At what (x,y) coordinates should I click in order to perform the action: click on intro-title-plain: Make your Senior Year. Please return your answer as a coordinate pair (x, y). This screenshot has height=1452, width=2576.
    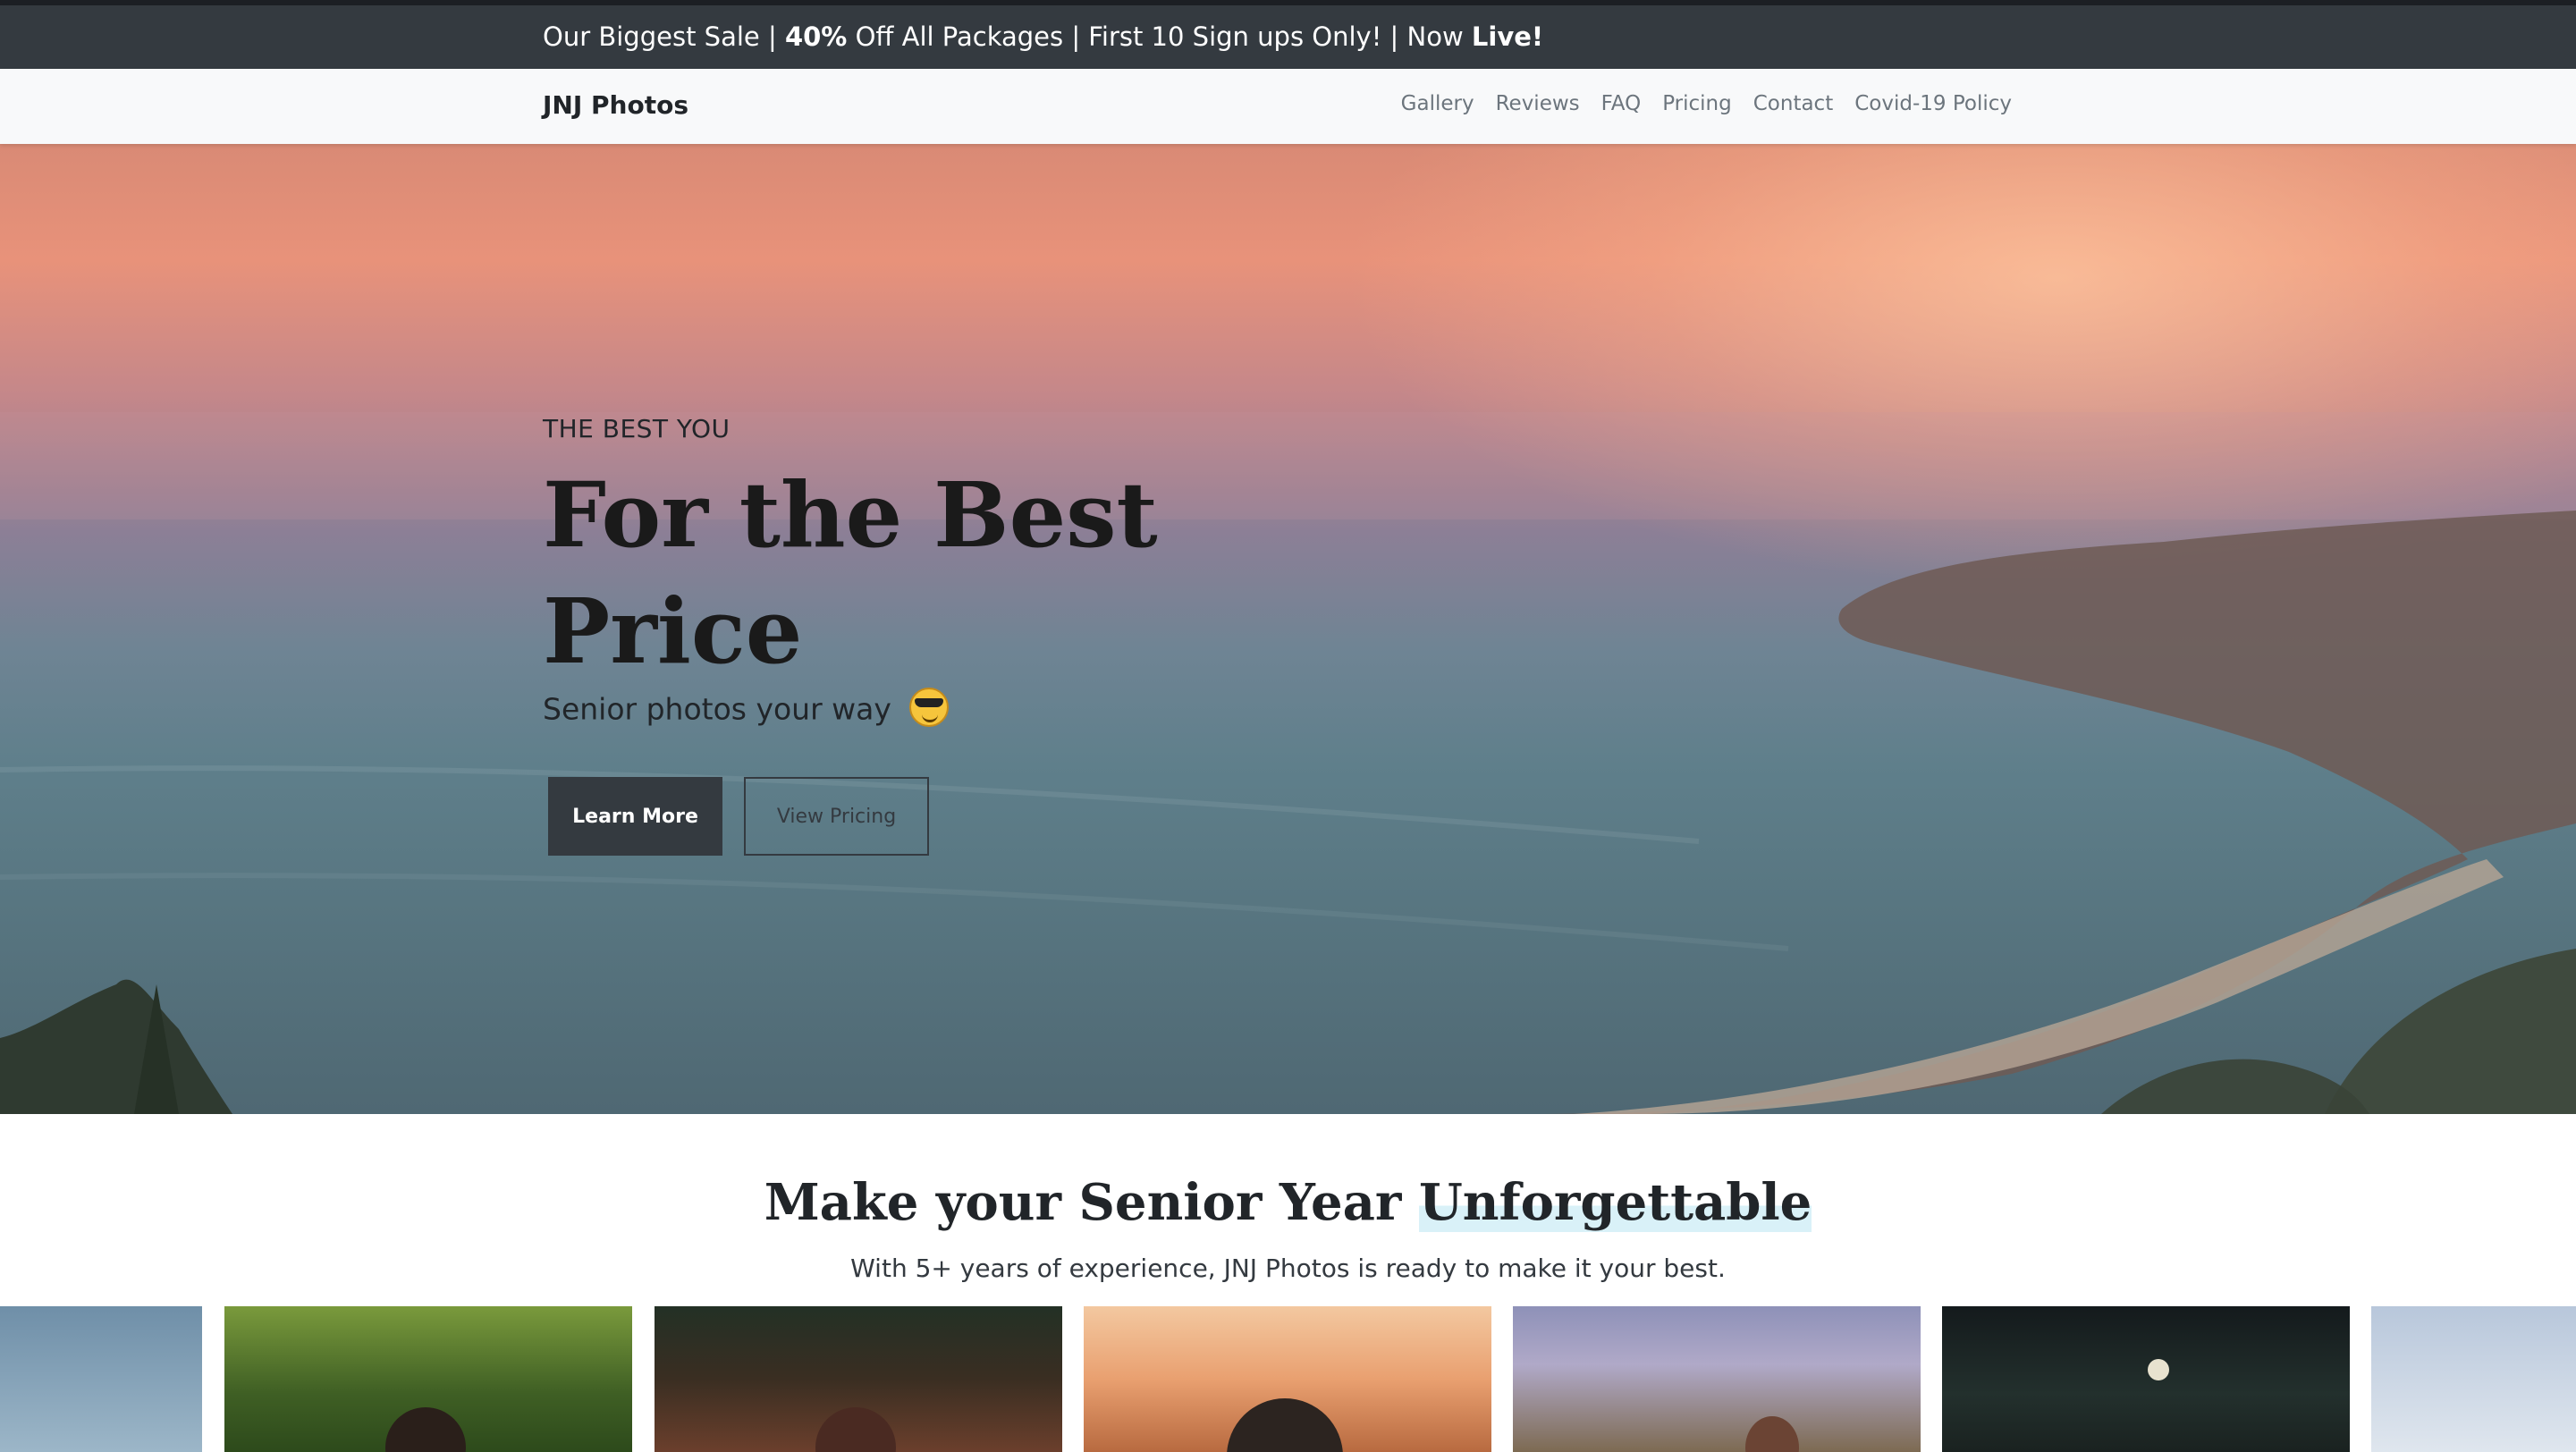
    Looking at the image, I should click on (1083, 1202).